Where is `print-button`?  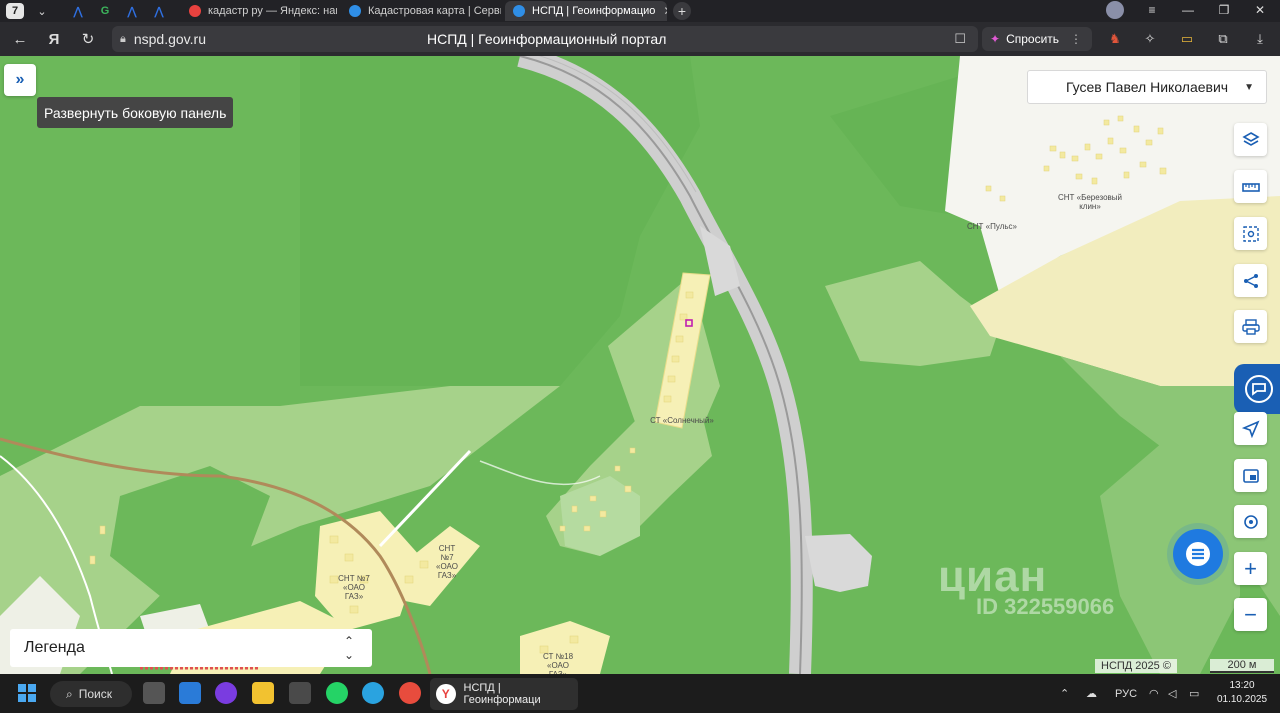 print-button is located at coordinates (1250, 326).